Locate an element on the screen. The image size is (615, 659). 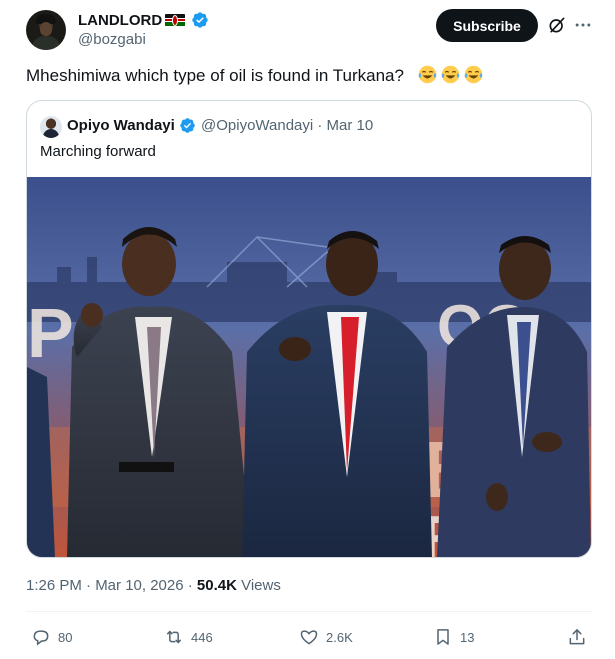
reply-button: 80 is located at coordinates (51, 637).